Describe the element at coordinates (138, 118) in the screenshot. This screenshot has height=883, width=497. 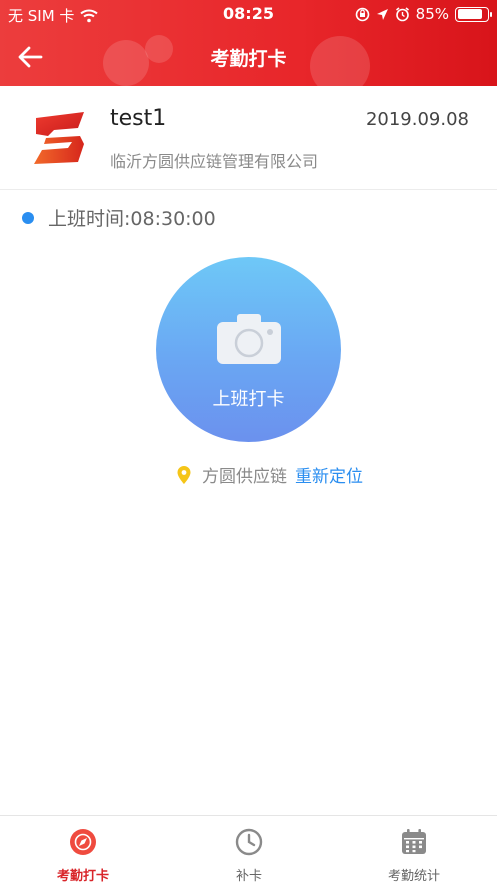
I see `username: test1` at that location.